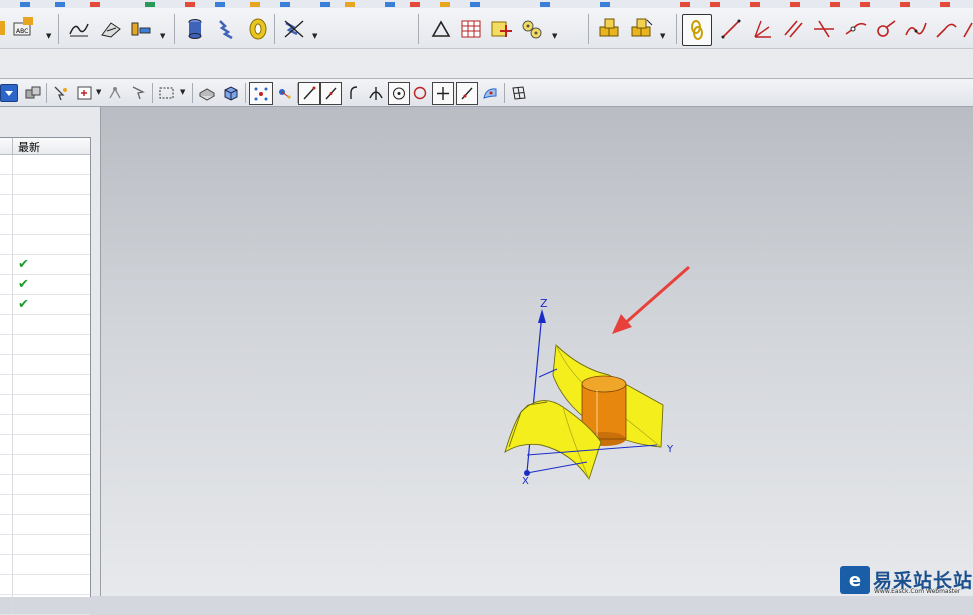 The height and width of the screenshot is (615, 973). I want to click on latest-check-icon: ✔, so click(23, 264).